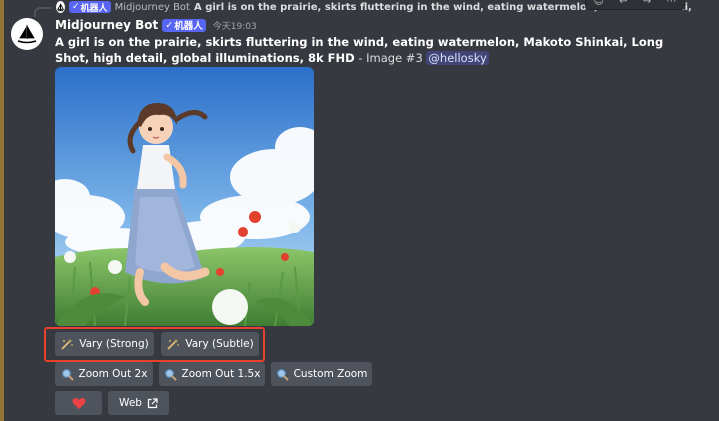  I want to click on more-icon: ⋯, so click(671, 3).